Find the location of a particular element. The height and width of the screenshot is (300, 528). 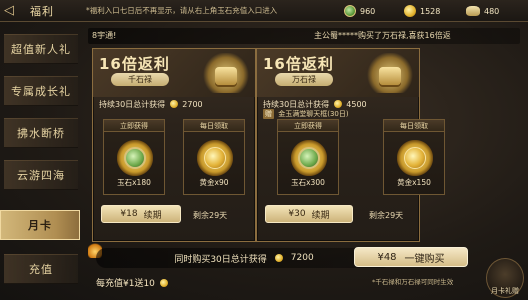

recharge-promo: 每充值¥1送10 is located at coordinates (132, 282).